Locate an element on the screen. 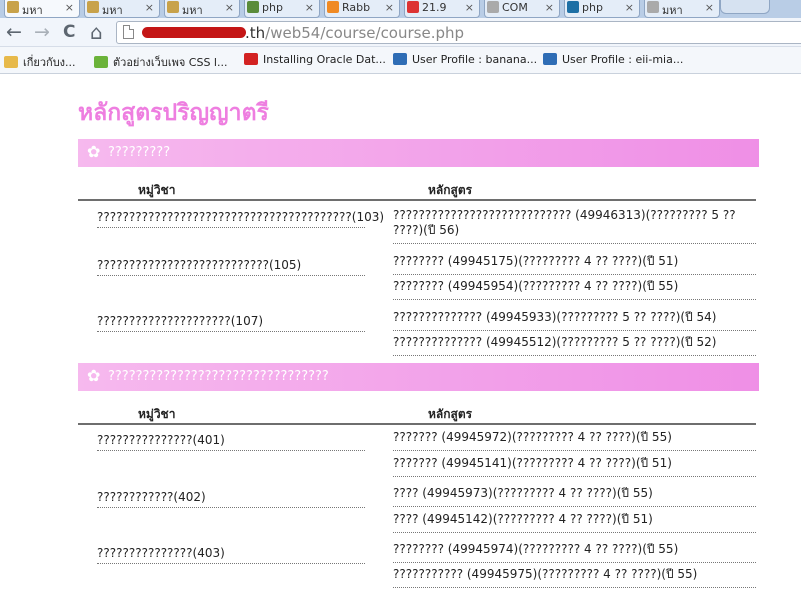  section-header: ✿ ????????? is located at coordinates (418, 153).